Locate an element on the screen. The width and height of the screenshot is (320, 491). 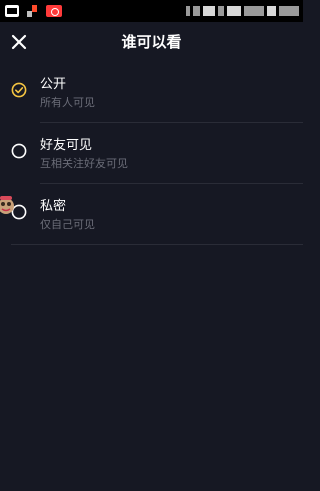
signal-icon is located at coordinates (221, 11).